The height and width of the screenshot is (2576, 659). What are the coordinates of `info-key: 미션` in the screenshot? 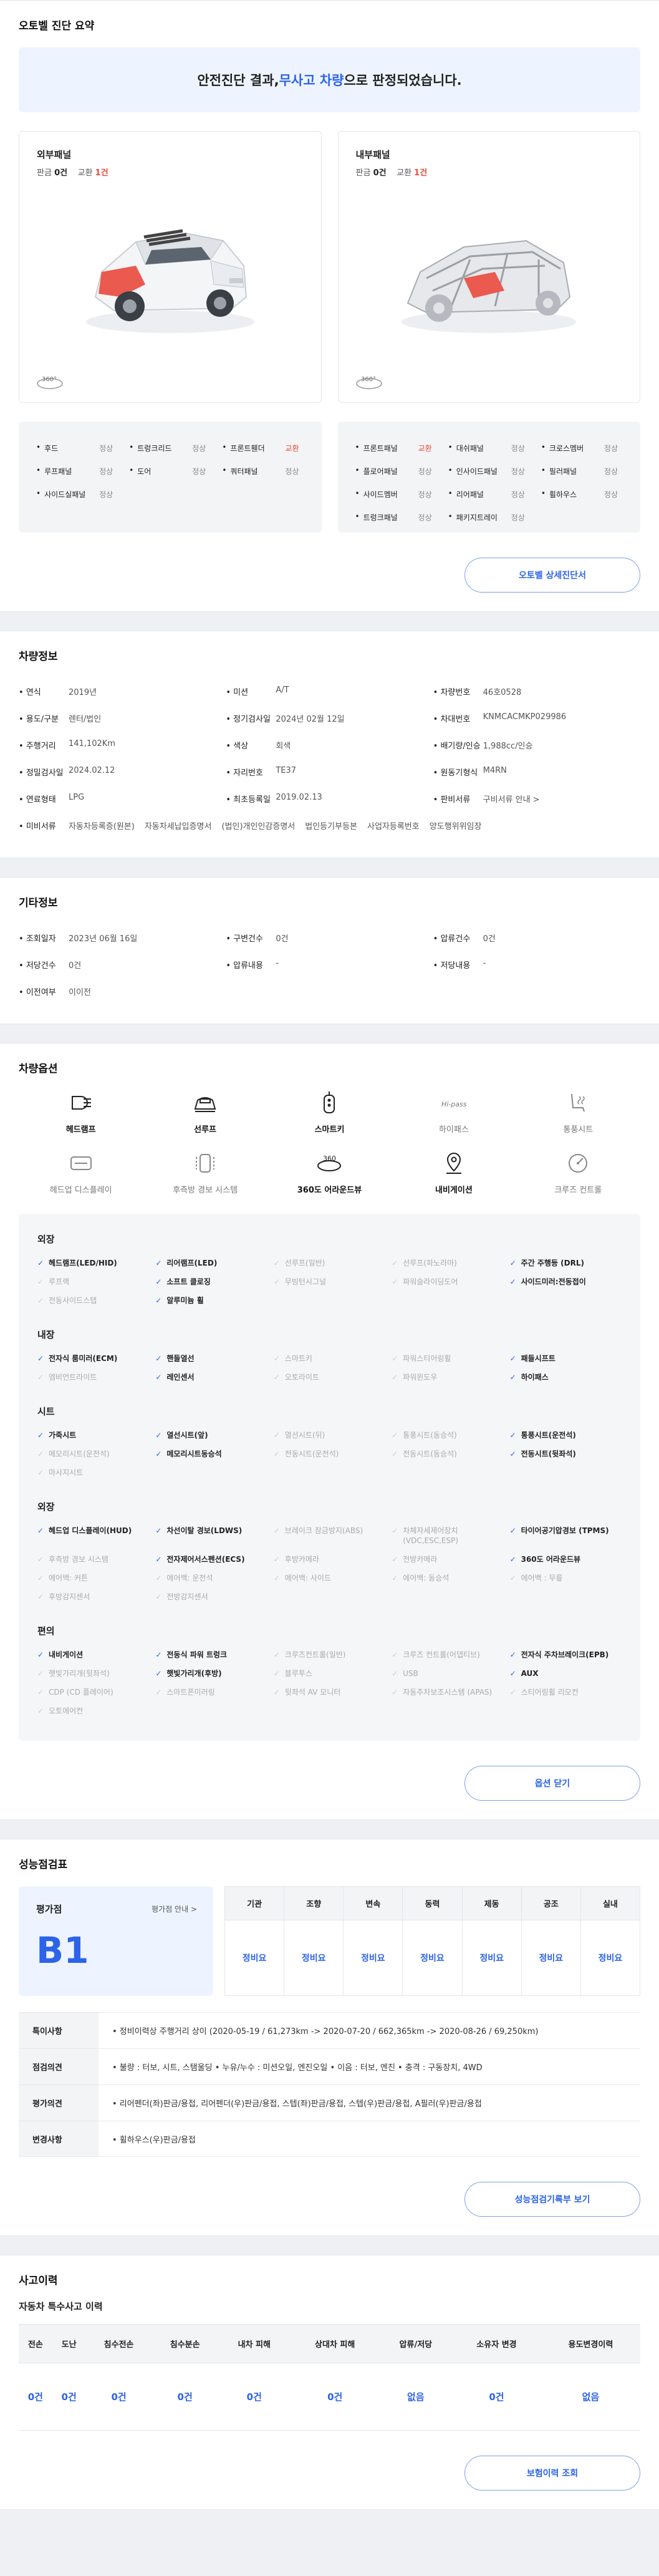 It's located at (251, 691).